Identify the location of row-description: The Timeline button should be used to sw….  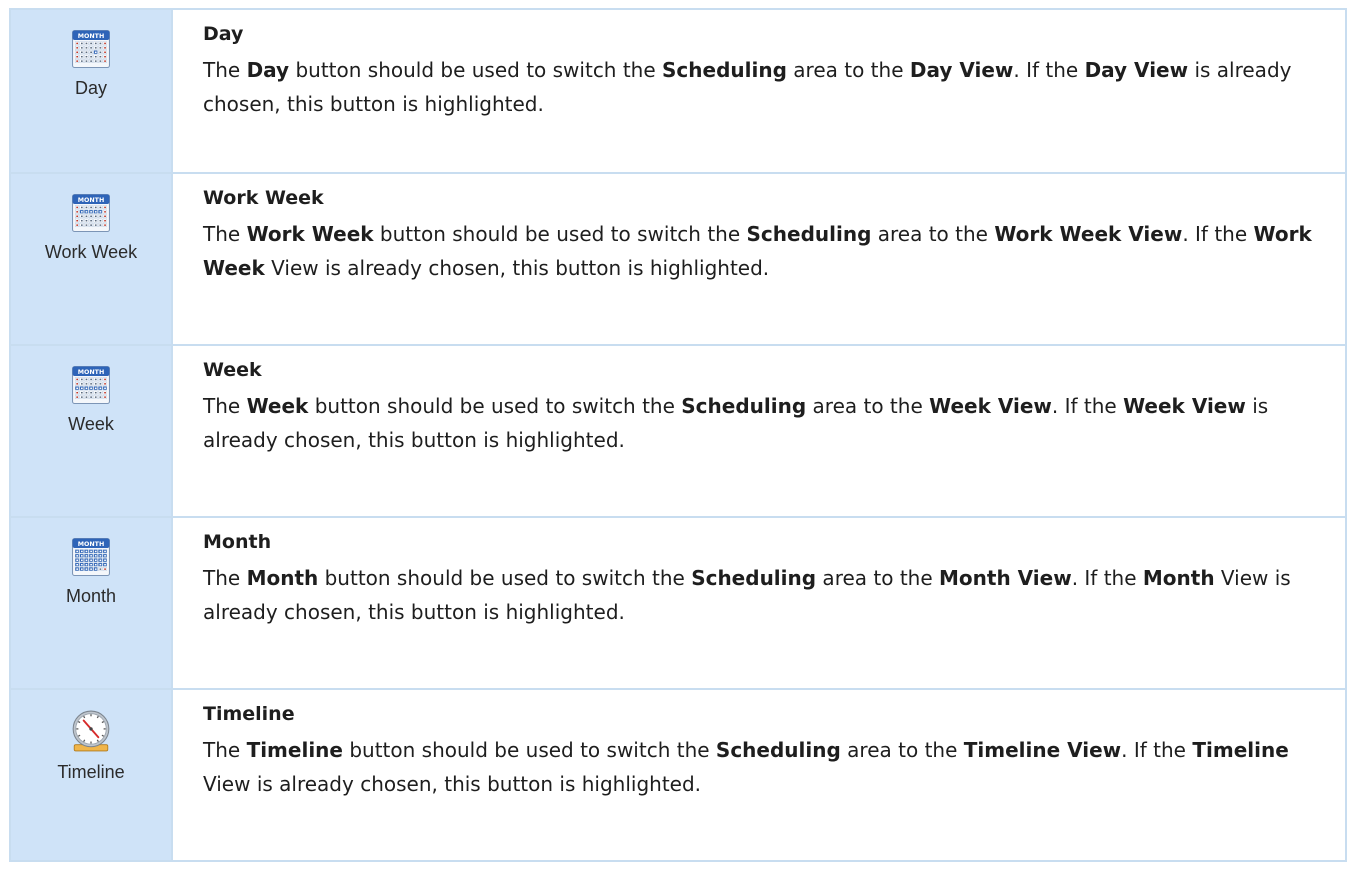
(767, 767).